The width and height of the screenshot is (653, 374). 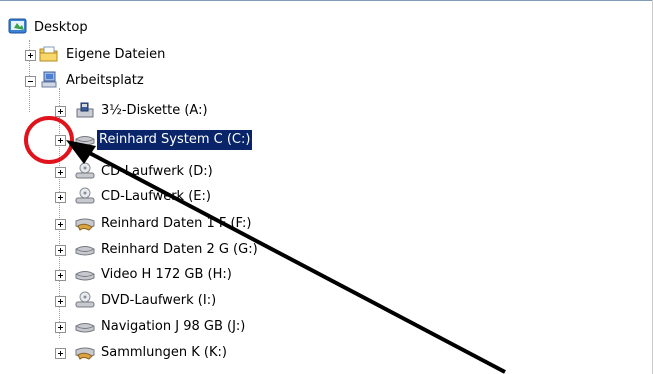 I want to click on tree-item-eigene-dateien: Eigene Dateien, so click(x=135, y=55).